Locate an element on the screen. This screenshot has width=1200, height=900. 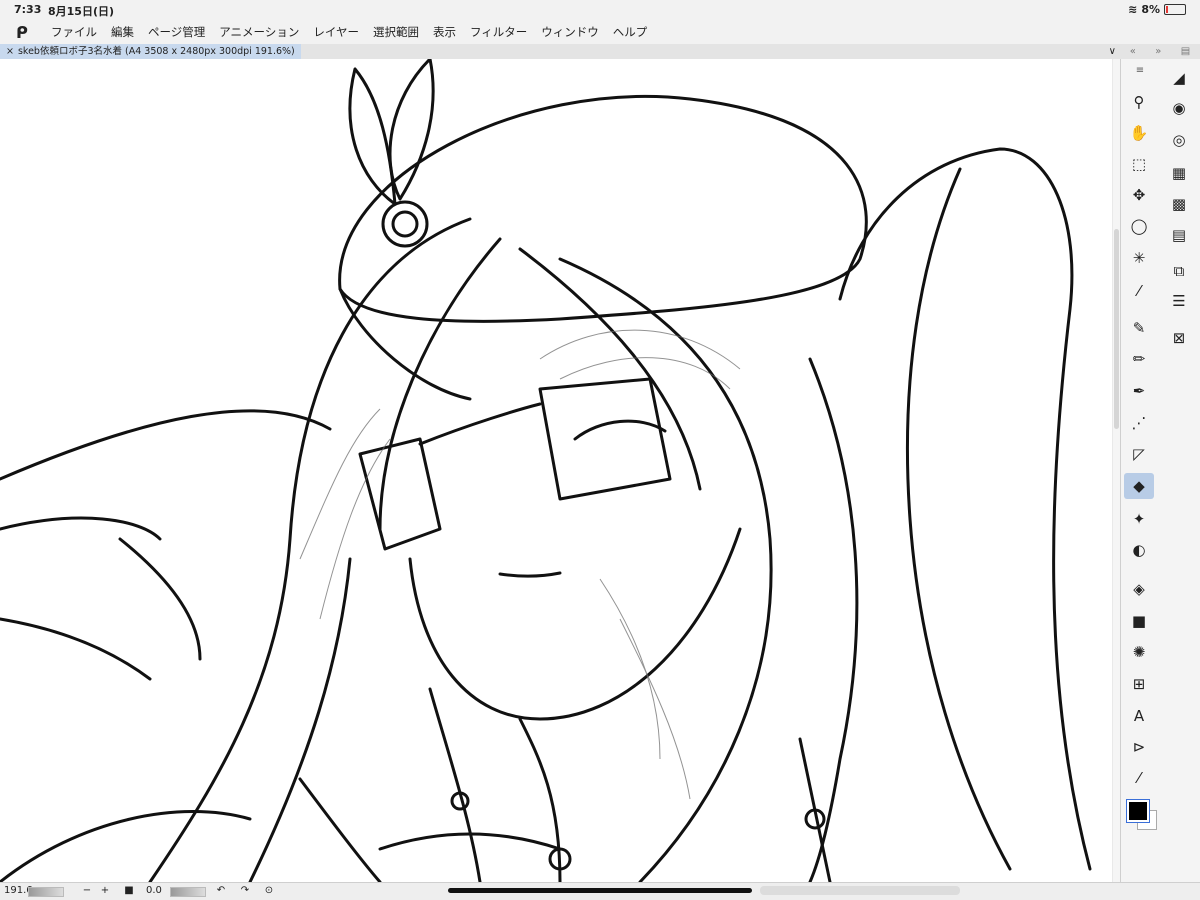
frame-icon: ⊞ is located at coordinates (1139, 684).